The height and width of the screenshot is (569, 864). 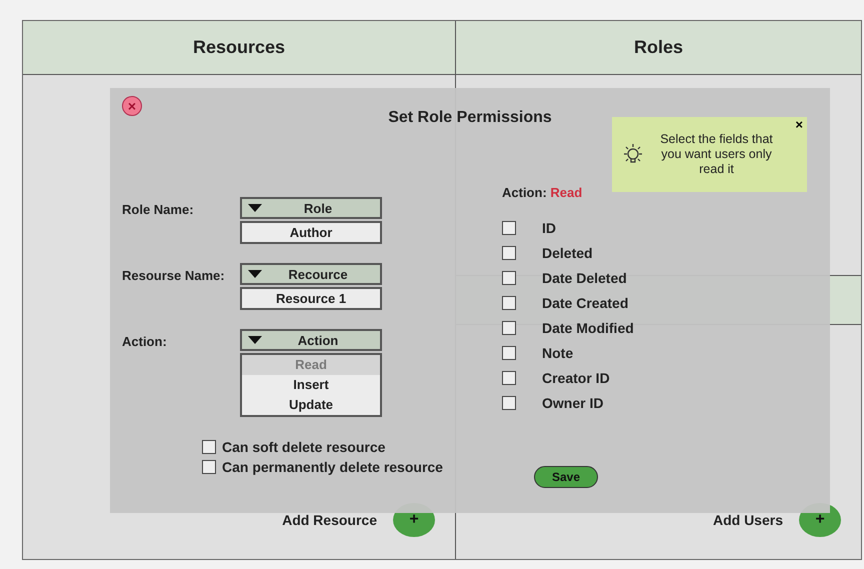 I want to click on checkbox-label: Date Deleted, so click(x=584, y=278).